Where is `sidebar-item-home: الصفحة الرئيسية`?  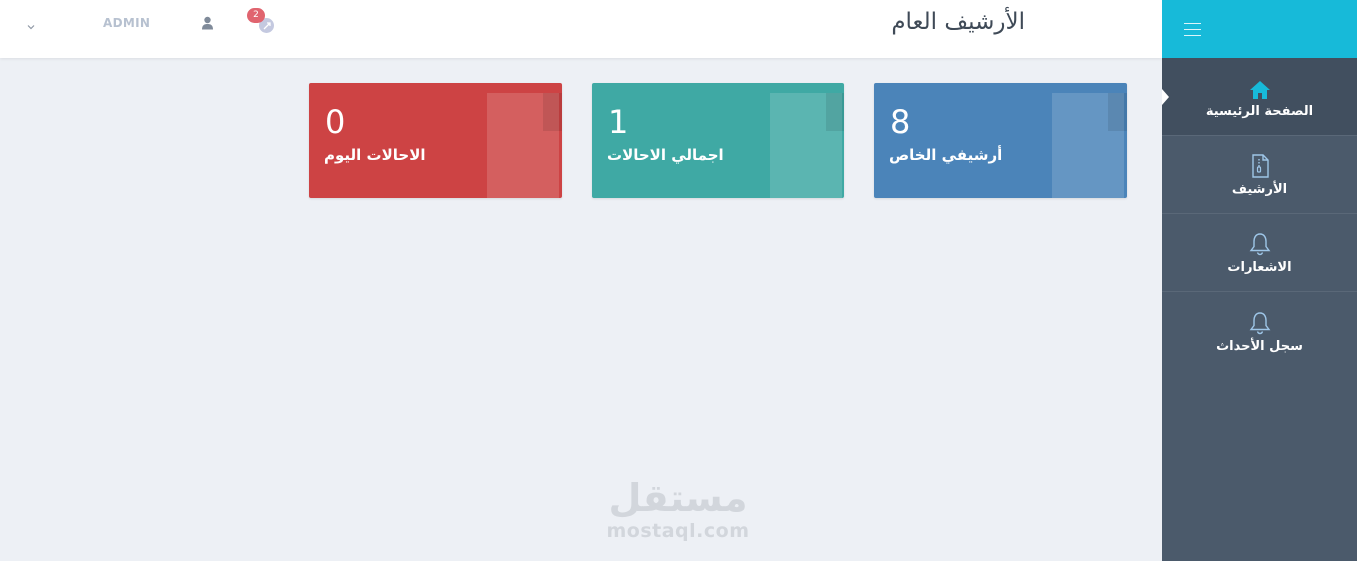 sidebar-item-home: الصفحة الرئيسية is located at coordinates (1259, 97).